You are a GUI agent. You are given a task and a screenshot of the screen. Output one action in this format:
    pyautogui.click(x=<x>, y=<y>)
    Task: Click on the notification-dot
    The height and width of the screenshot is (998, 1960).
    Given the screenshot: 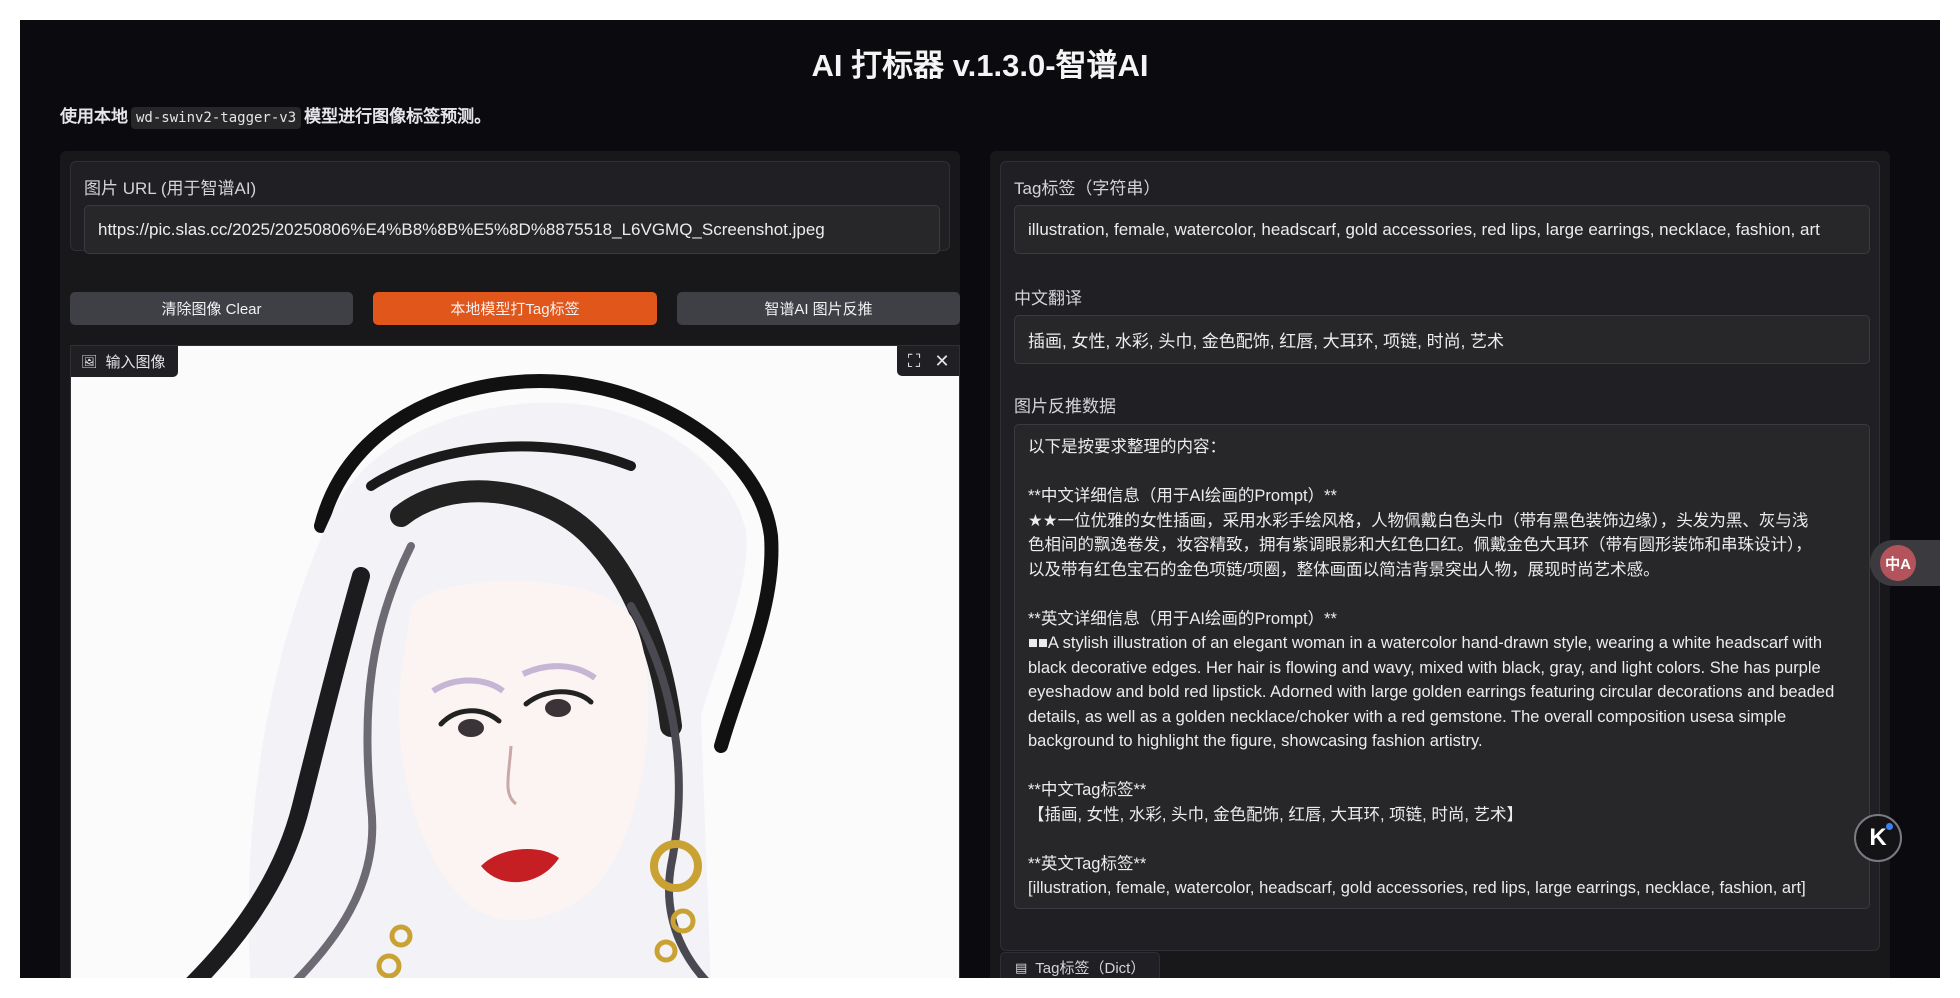 What is the action you would take?
    pyautogui.click(x=1889, y=826)
    